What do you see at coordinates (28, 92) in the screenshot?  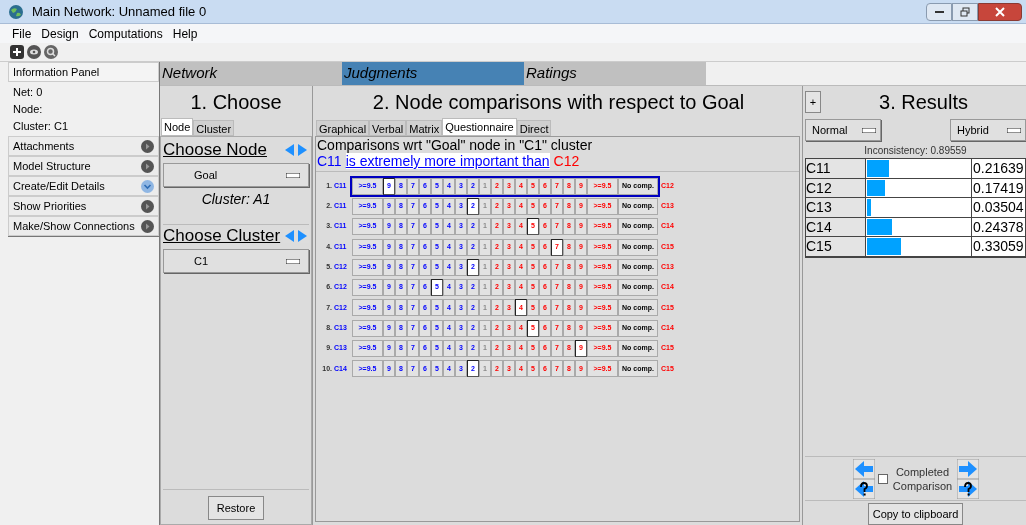 I see `info-line: Net: 0` at bounding box center [28, 92].